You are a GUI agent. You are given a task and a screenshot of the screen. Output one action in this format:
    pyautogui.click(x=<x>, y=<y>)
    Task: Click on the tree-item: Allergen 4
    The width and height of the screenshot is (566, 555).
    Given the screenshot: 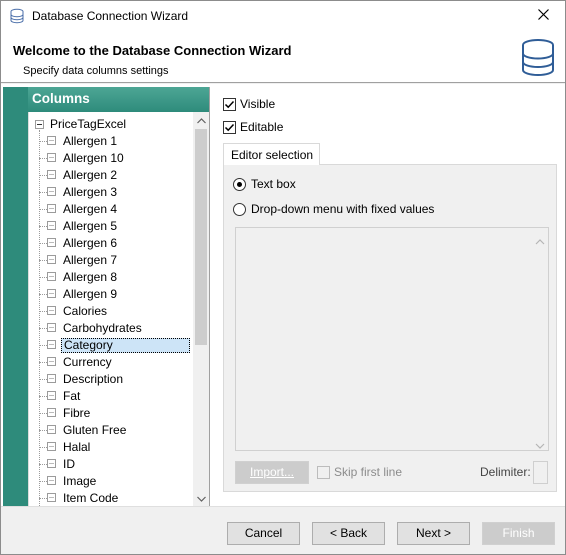 What is the action you would take?
    pyautogui.click(x=111, y=209)
    